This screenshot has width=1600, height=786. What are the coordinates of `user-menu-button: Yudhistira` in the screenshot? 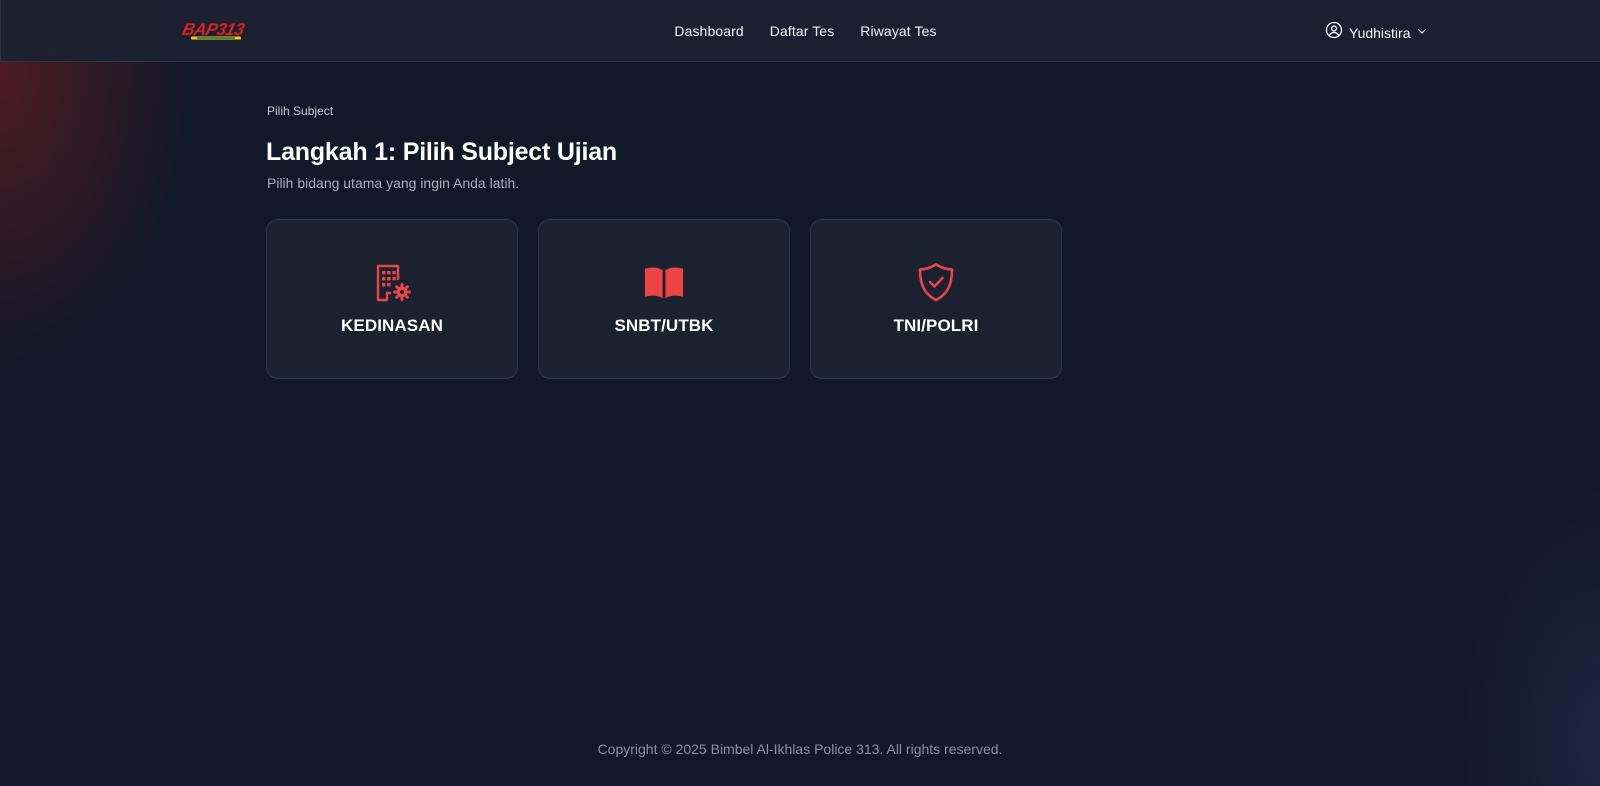 It's located at (1376, 32).